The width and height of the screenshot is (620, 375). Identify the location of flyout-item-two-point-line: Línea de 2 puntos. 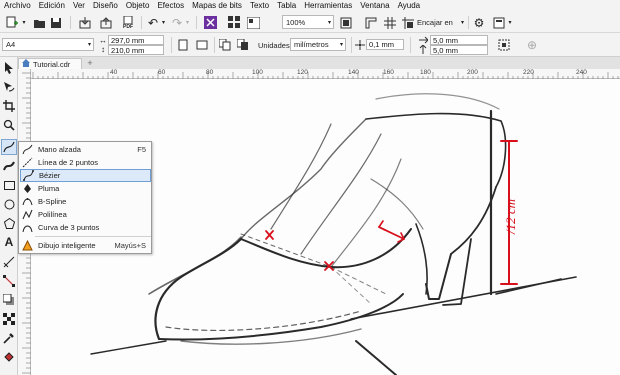
(85, 162).